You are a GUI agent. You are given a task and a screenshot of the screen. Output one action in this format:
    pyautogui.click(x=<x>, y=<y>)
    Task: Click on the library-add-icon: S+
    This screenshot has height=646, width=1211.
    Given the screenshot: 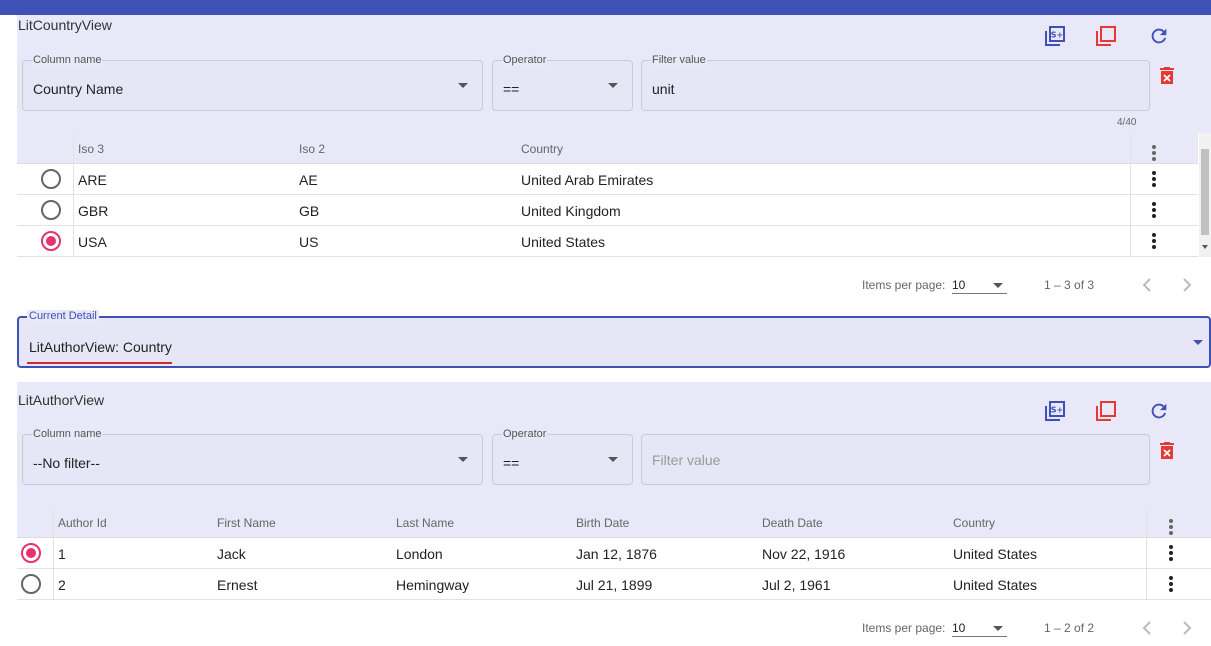 What is the action you would take?
    pyautogui.click(x=1055, y=411)
    